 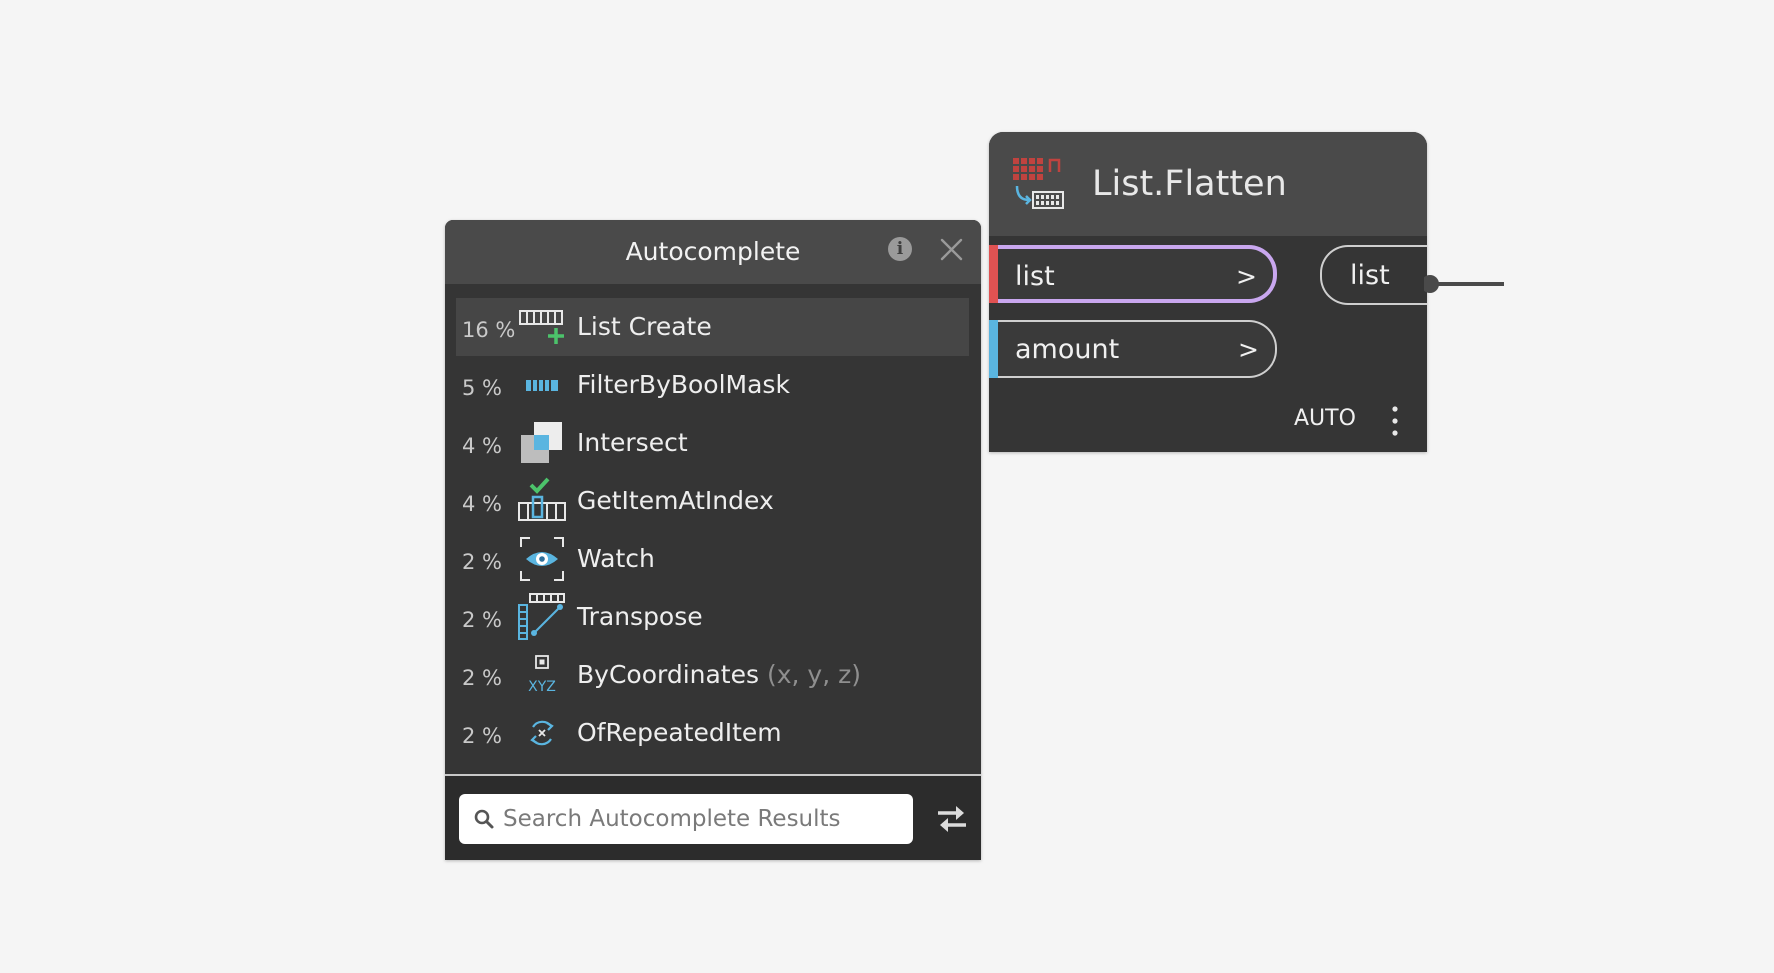 What do you see at coordinates (542, 559) in the screenshot?
I see `watch-icon` at bounding box center [542, 559].